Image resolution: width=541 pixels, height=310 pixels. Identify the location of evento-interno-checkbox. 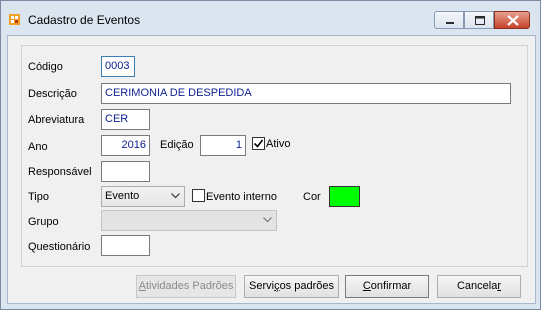
(198, 195).